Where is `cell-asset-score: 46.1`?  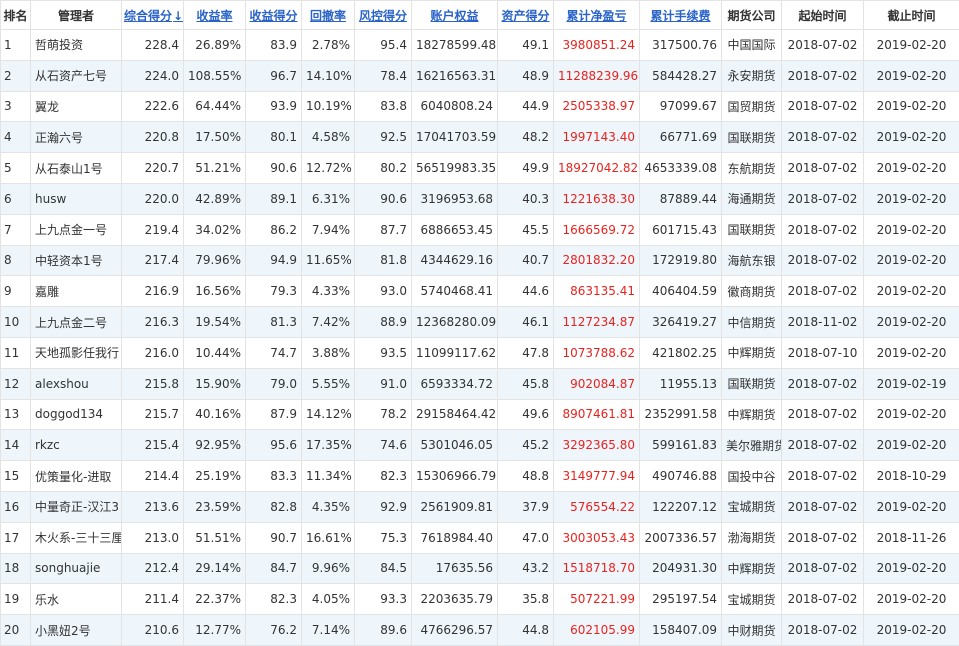 cell-asset-score: 46.1 is located at coordinates (526, 322).